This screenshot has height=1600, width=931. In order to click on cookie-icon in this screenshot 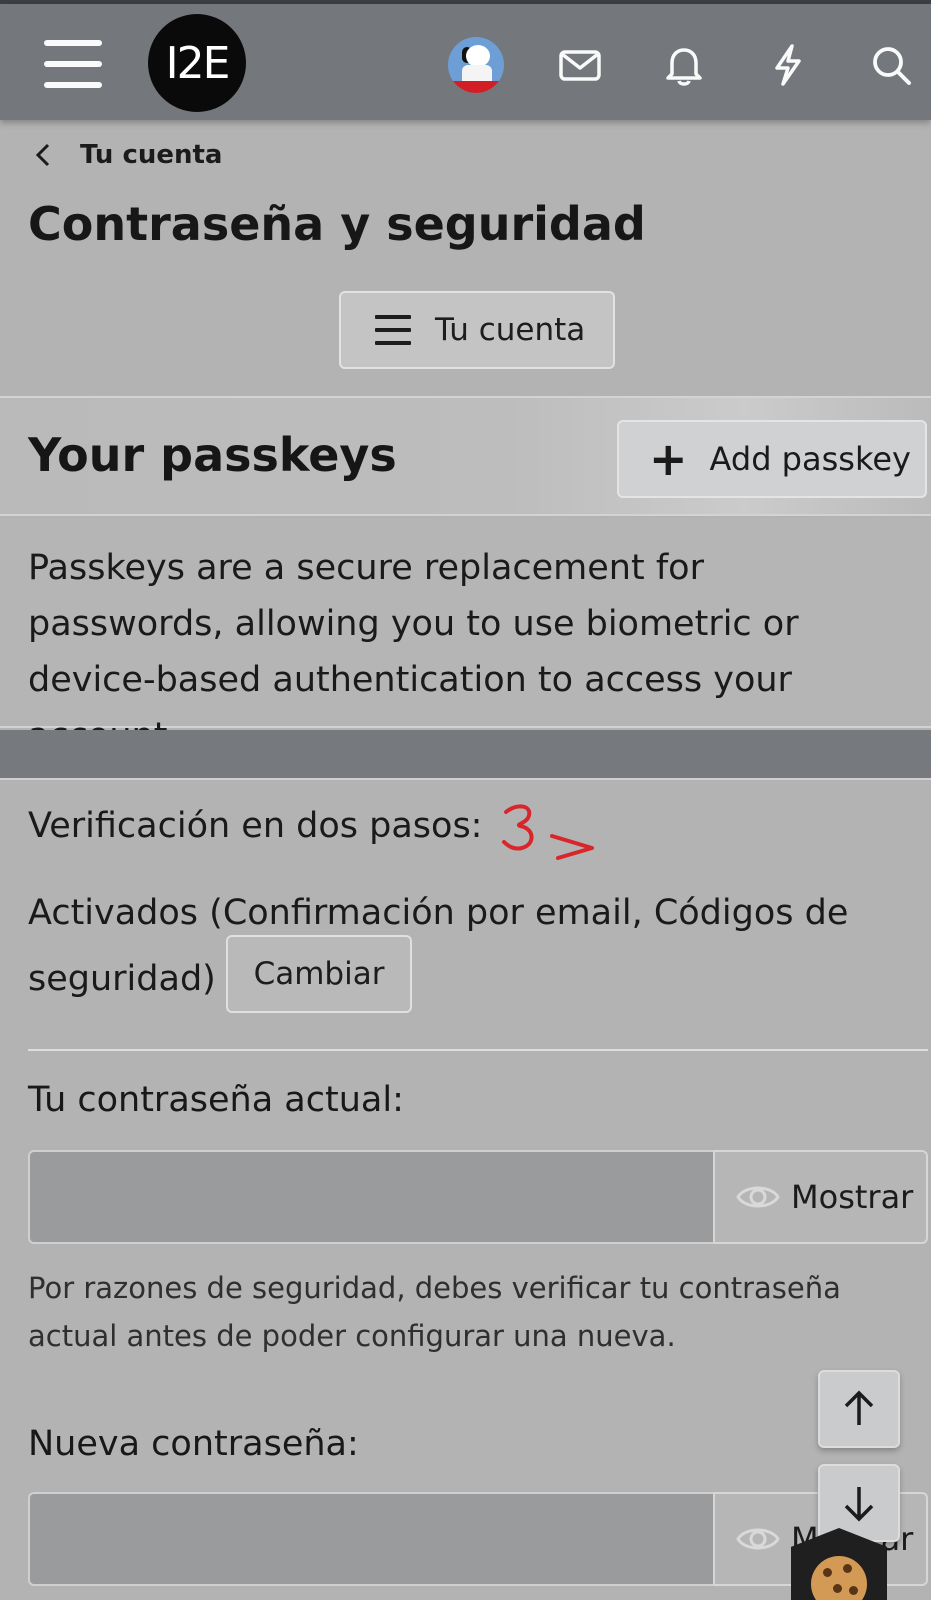, I will do `click(839, 1578)`.